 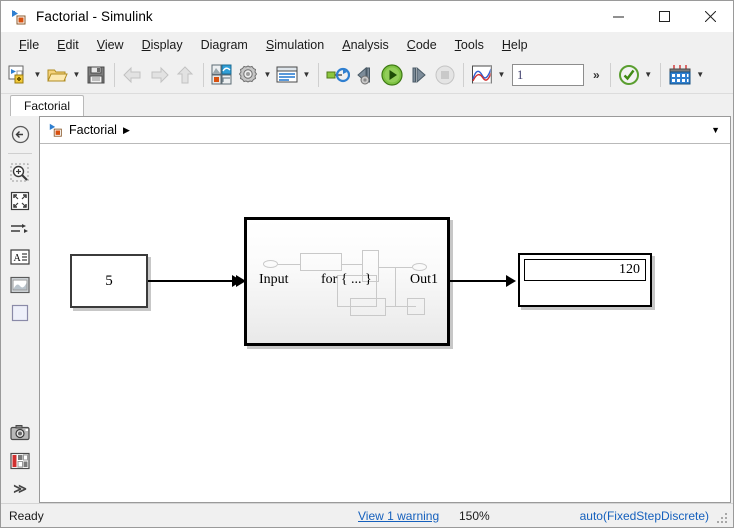 I want to click on library-browser-icon, so click(x=222, y=75).